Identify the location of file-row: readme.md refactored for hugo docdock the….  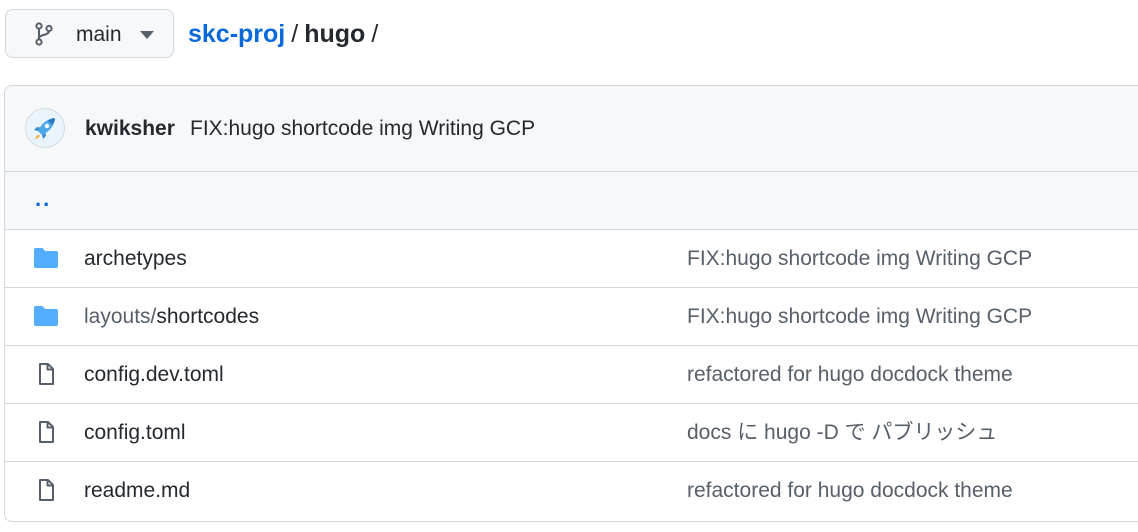
(571, 491).